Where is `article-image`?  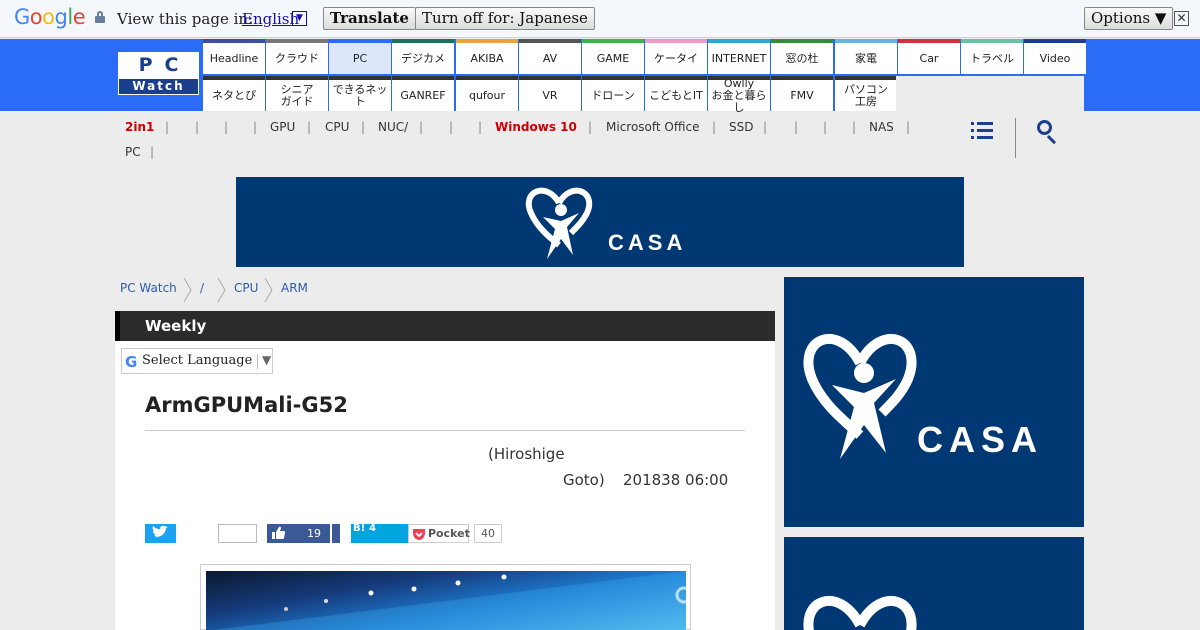
article-image is located at coordinates (445, 597).